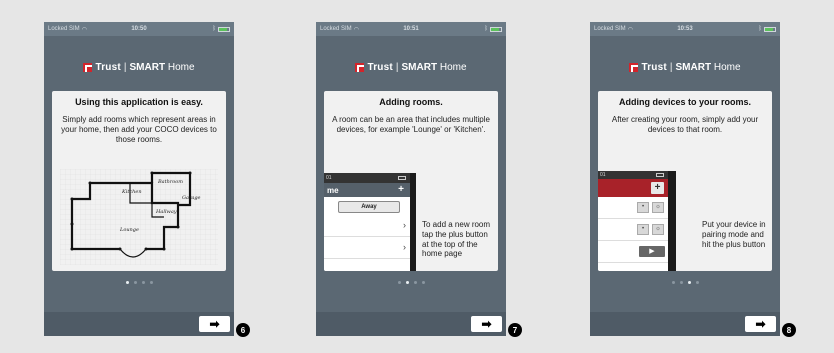 This screenshot has width=834, height=353. What do you see at coordinates (369, 207) in the screenshot?
I see `away-button-illustration: Away` at bounding box center [369, 207].